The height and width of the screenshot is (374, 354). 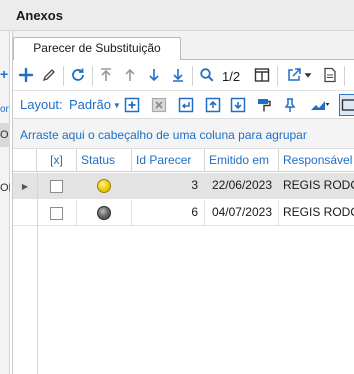 I want to click on left-panel-add-icon: +, so click(x=5, y=74).